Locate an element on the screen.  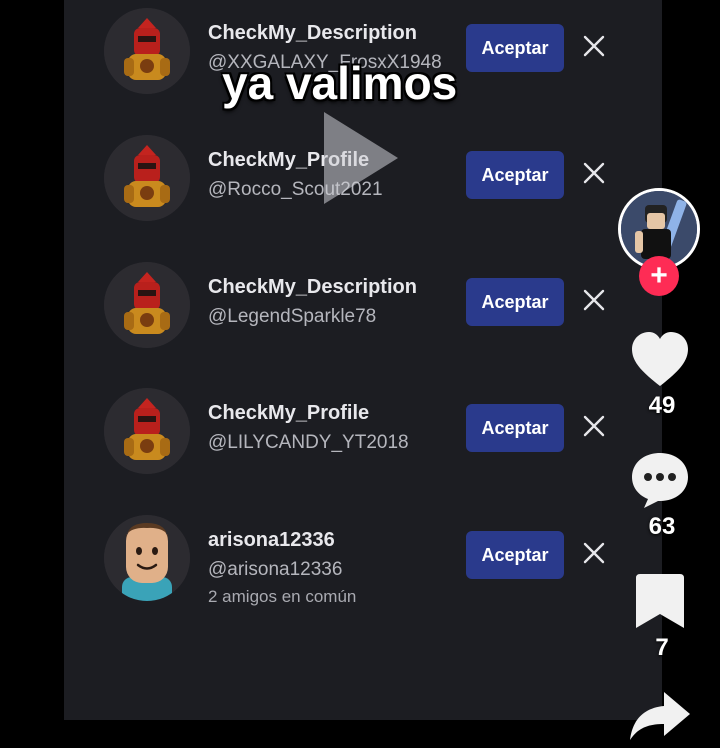
comment-icon is located at coordinates (660, 480).